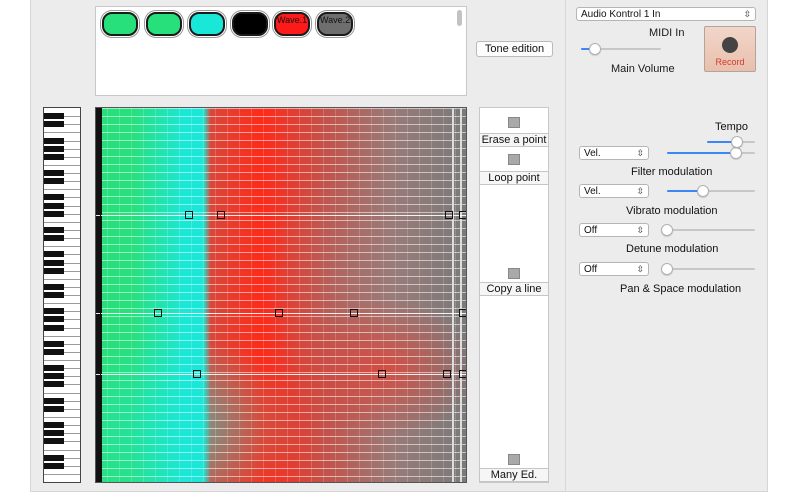  I want to click on waveform-palette: Wave.1 Wave.2, so click(281, 51).